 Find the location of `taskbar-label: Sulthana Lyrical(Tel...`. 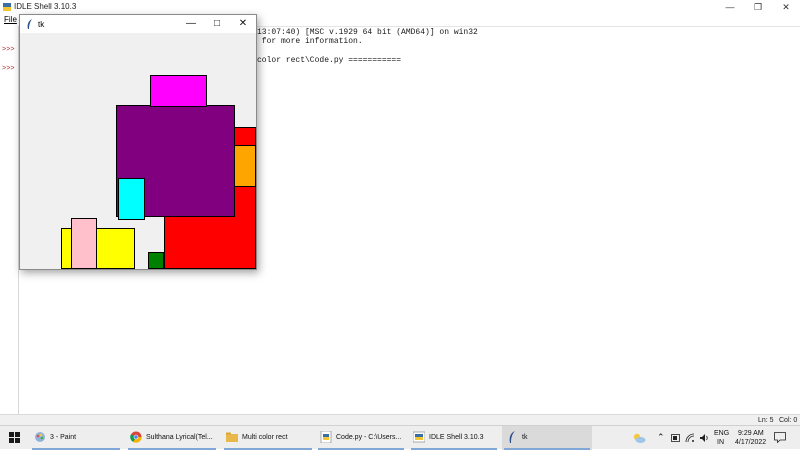

taskbar-label: Sulthana Lyrical(Tel... is located at coordinates (179, 437).